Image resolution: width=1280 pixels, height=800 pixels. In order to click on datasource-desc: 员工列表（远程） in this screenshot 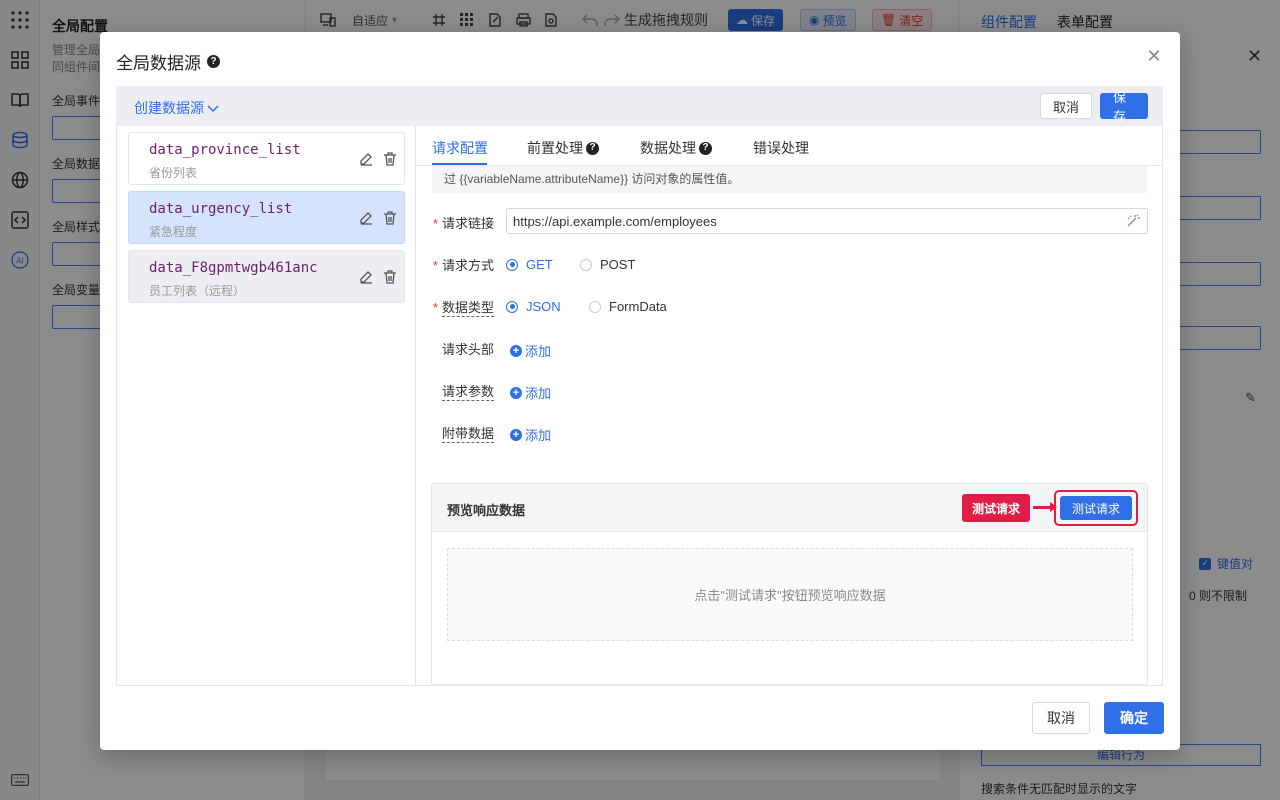, I will do `click(197, 291)`.